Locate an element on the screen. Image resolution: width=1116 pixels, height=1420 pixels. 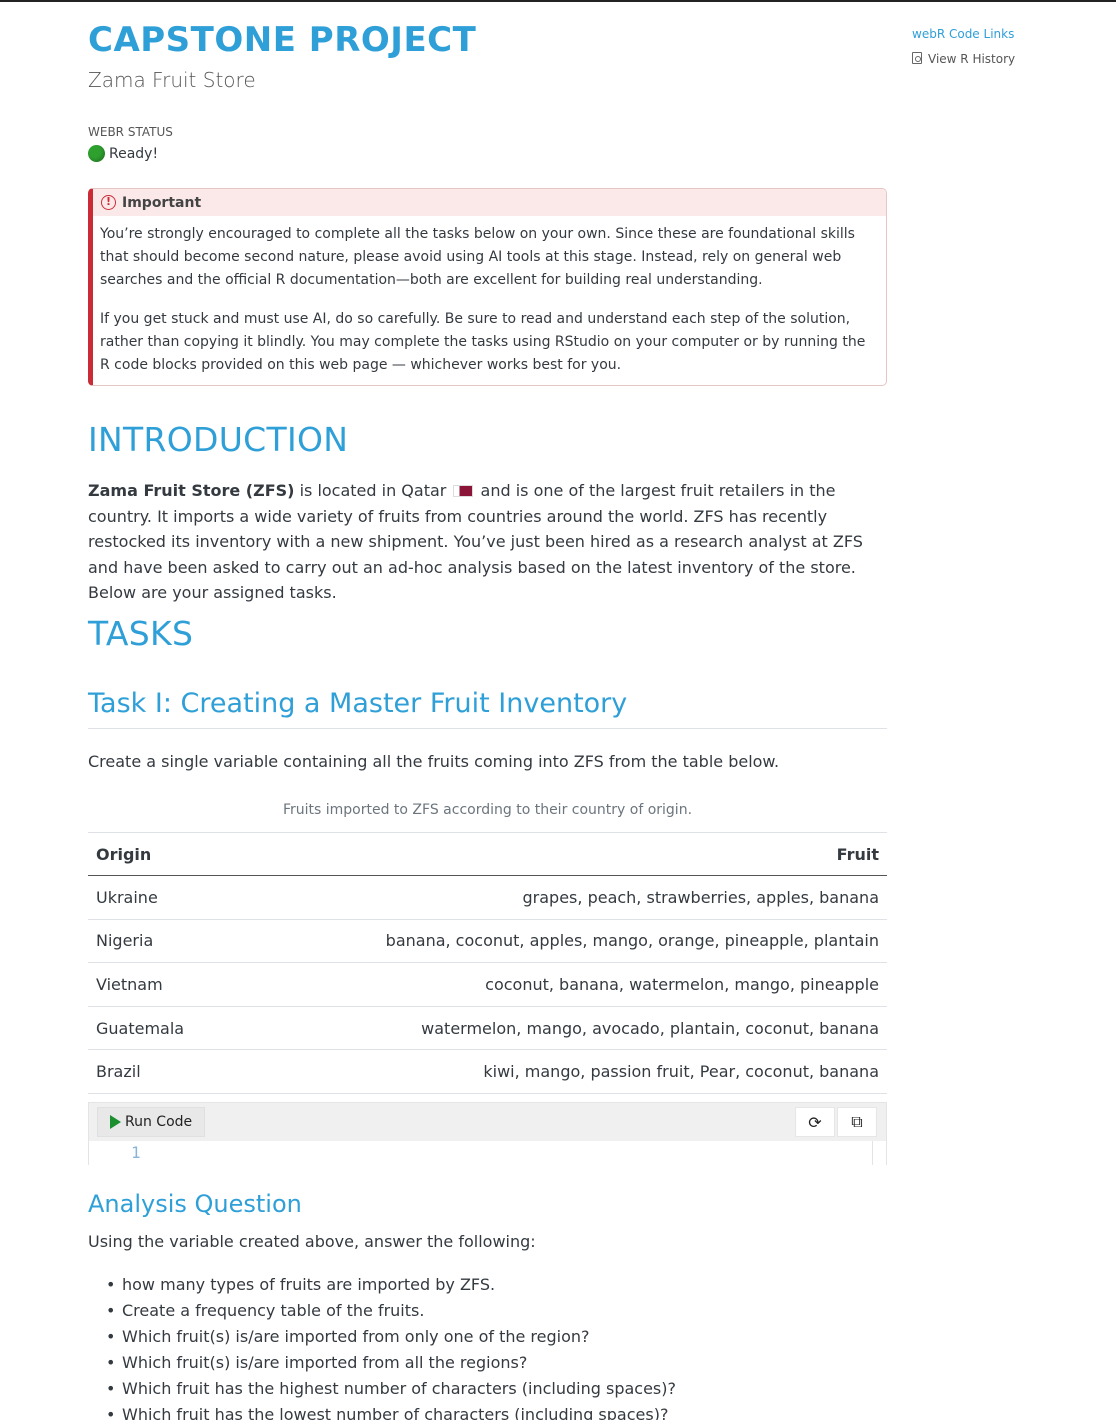
column-header-origin: Origin is located at coordinates (156, 854).